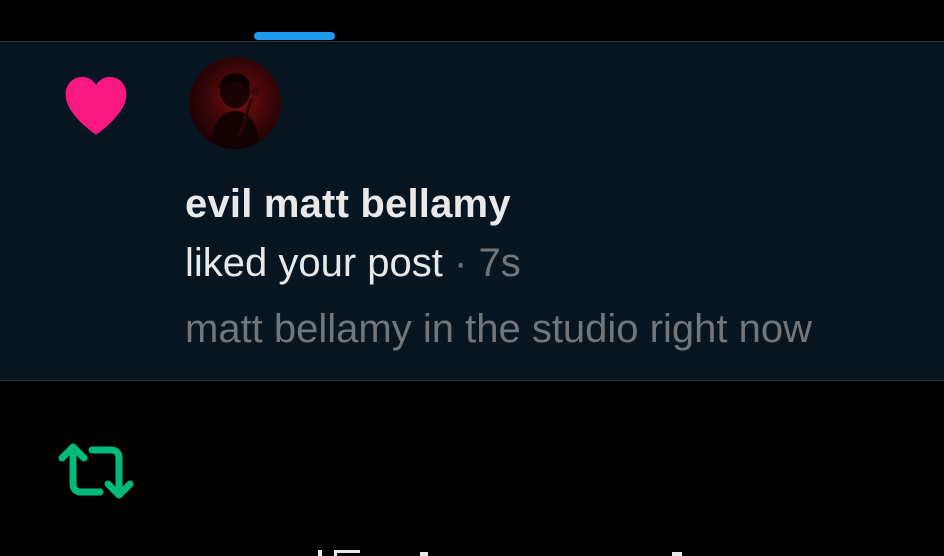  Describe the element at coordinates (96, 105) in the screenshot. I see `heart-icon` at that location.